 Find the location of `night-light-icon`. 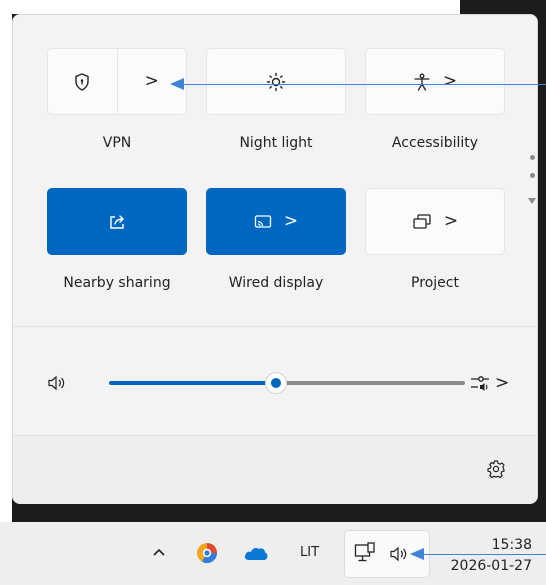

night-light-icon is located at coordinates (276, 81).